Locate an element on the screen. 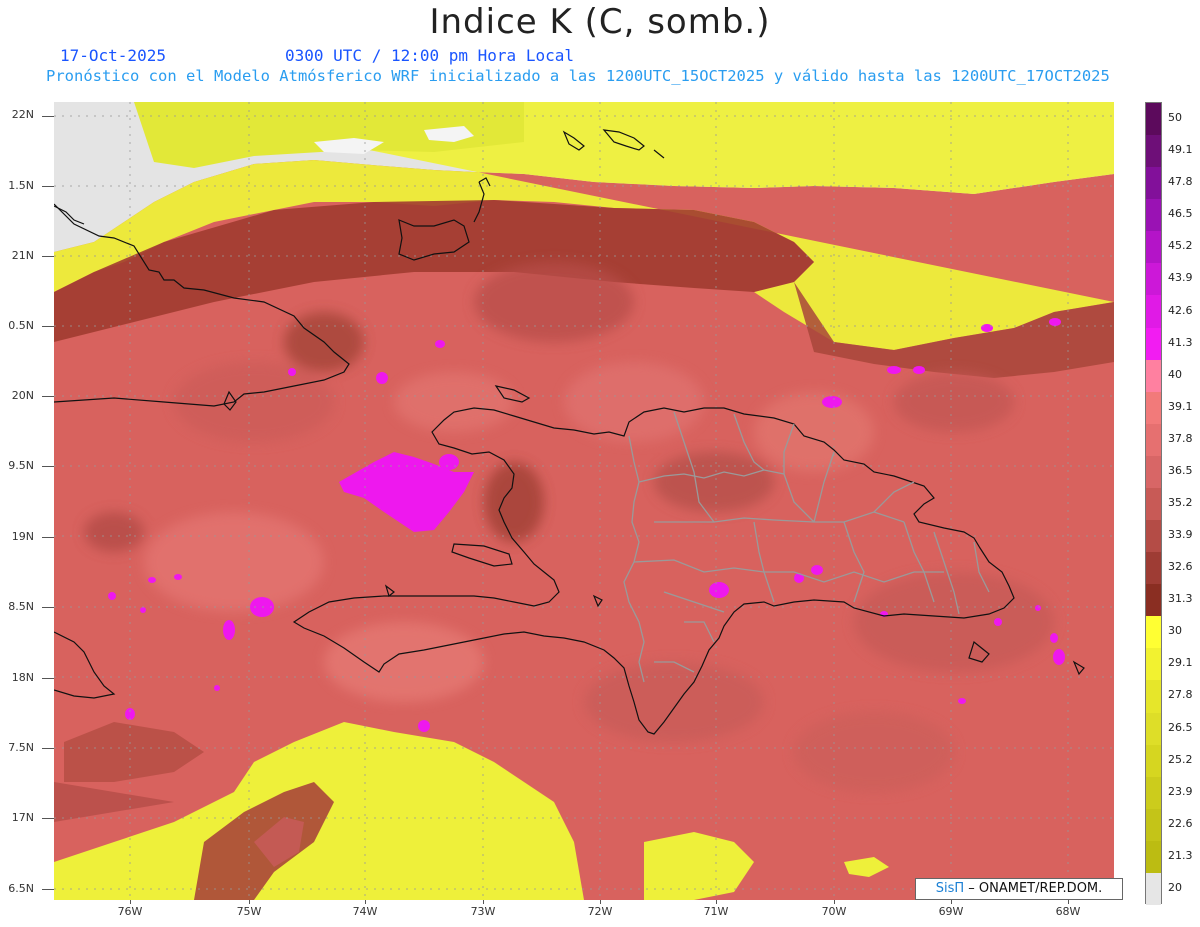  colorbar-label: 47.8 is located at coordinates (1180, 182).